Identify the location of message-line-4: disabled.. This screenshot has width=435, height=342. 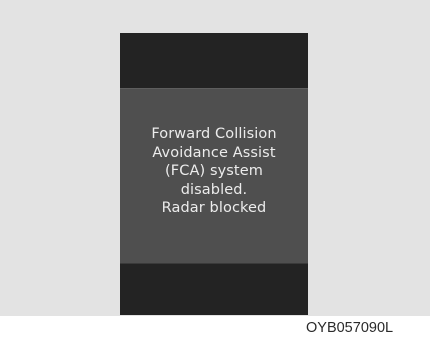
(214, 189).